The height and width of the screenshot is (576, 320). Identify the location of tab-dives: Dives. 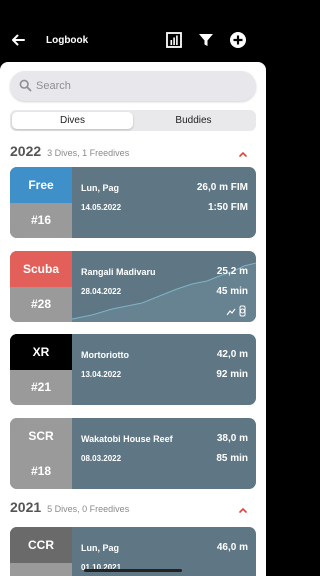
(72, 120).